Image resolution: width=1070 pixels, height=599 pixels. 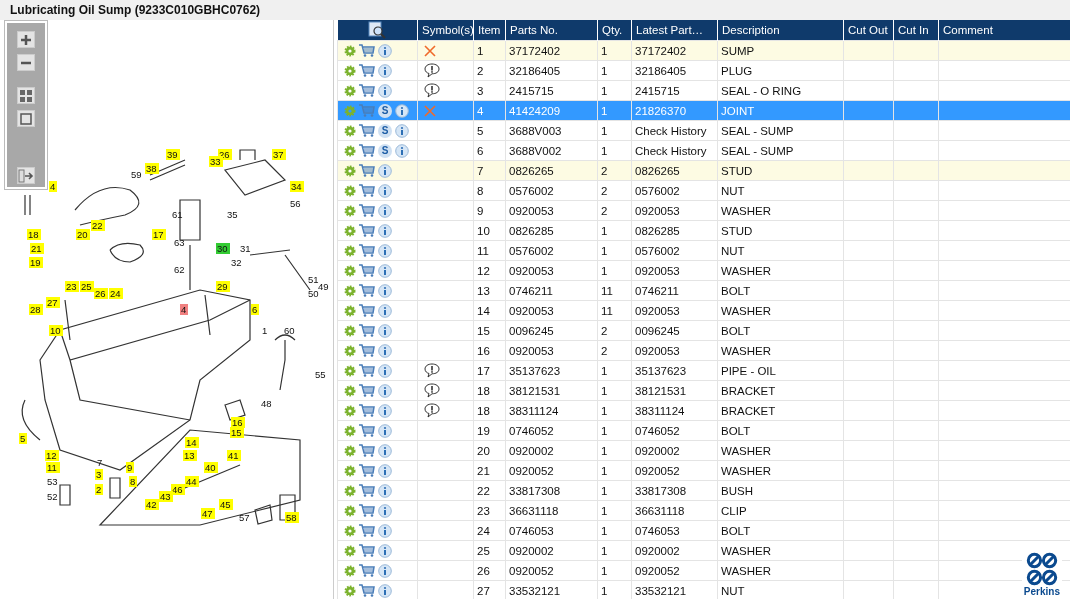 I want to click on table-row: 11 0576002 1 0576002 NUT, so click(x=703, y=250).